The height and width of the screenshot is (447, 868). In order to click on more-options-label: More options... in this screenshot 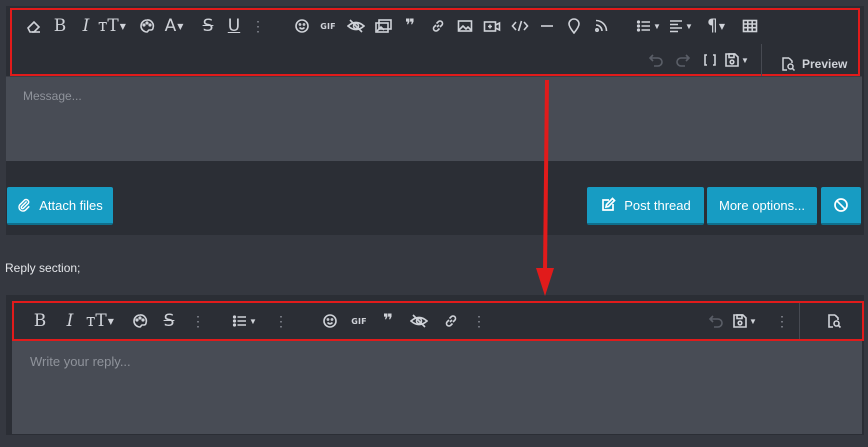, I will do `click(762, 205)`.